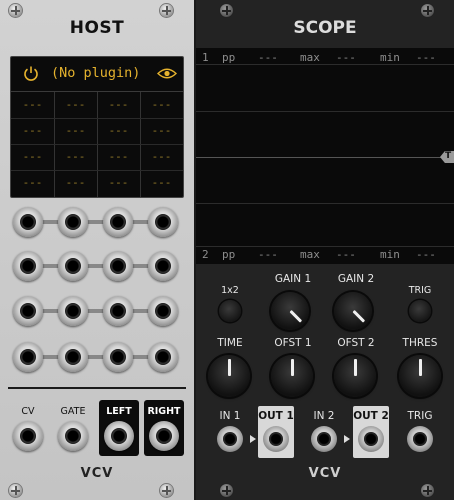 The width and height of the screenshot is (454, 500). I want to click on left-jack, so click(119, 436).